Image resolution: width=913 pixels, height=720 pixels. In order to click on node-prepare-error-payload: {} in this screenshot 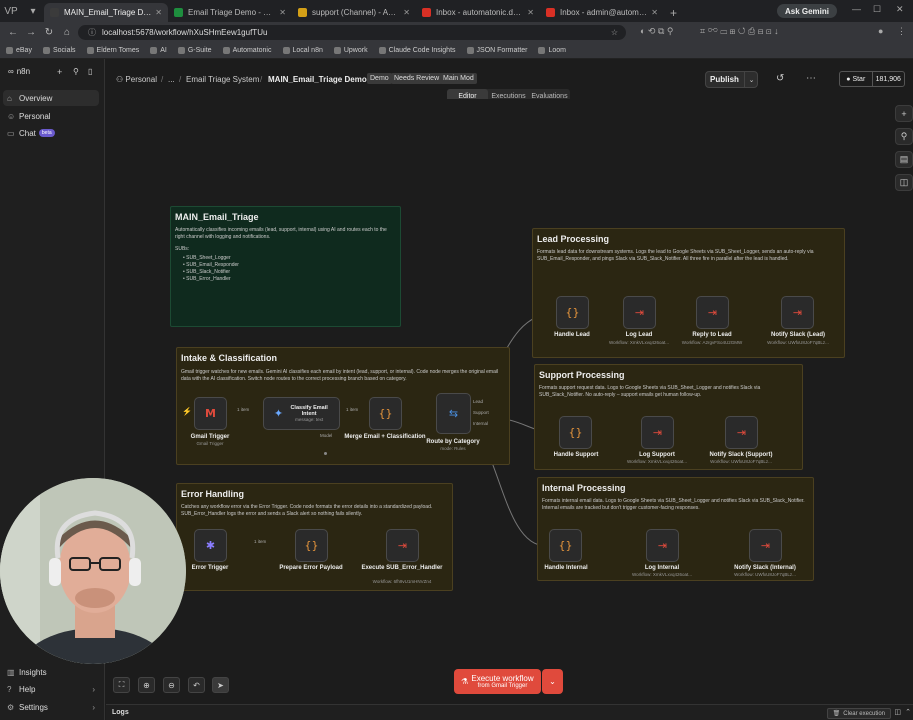, I will do `click(311, 545)`.